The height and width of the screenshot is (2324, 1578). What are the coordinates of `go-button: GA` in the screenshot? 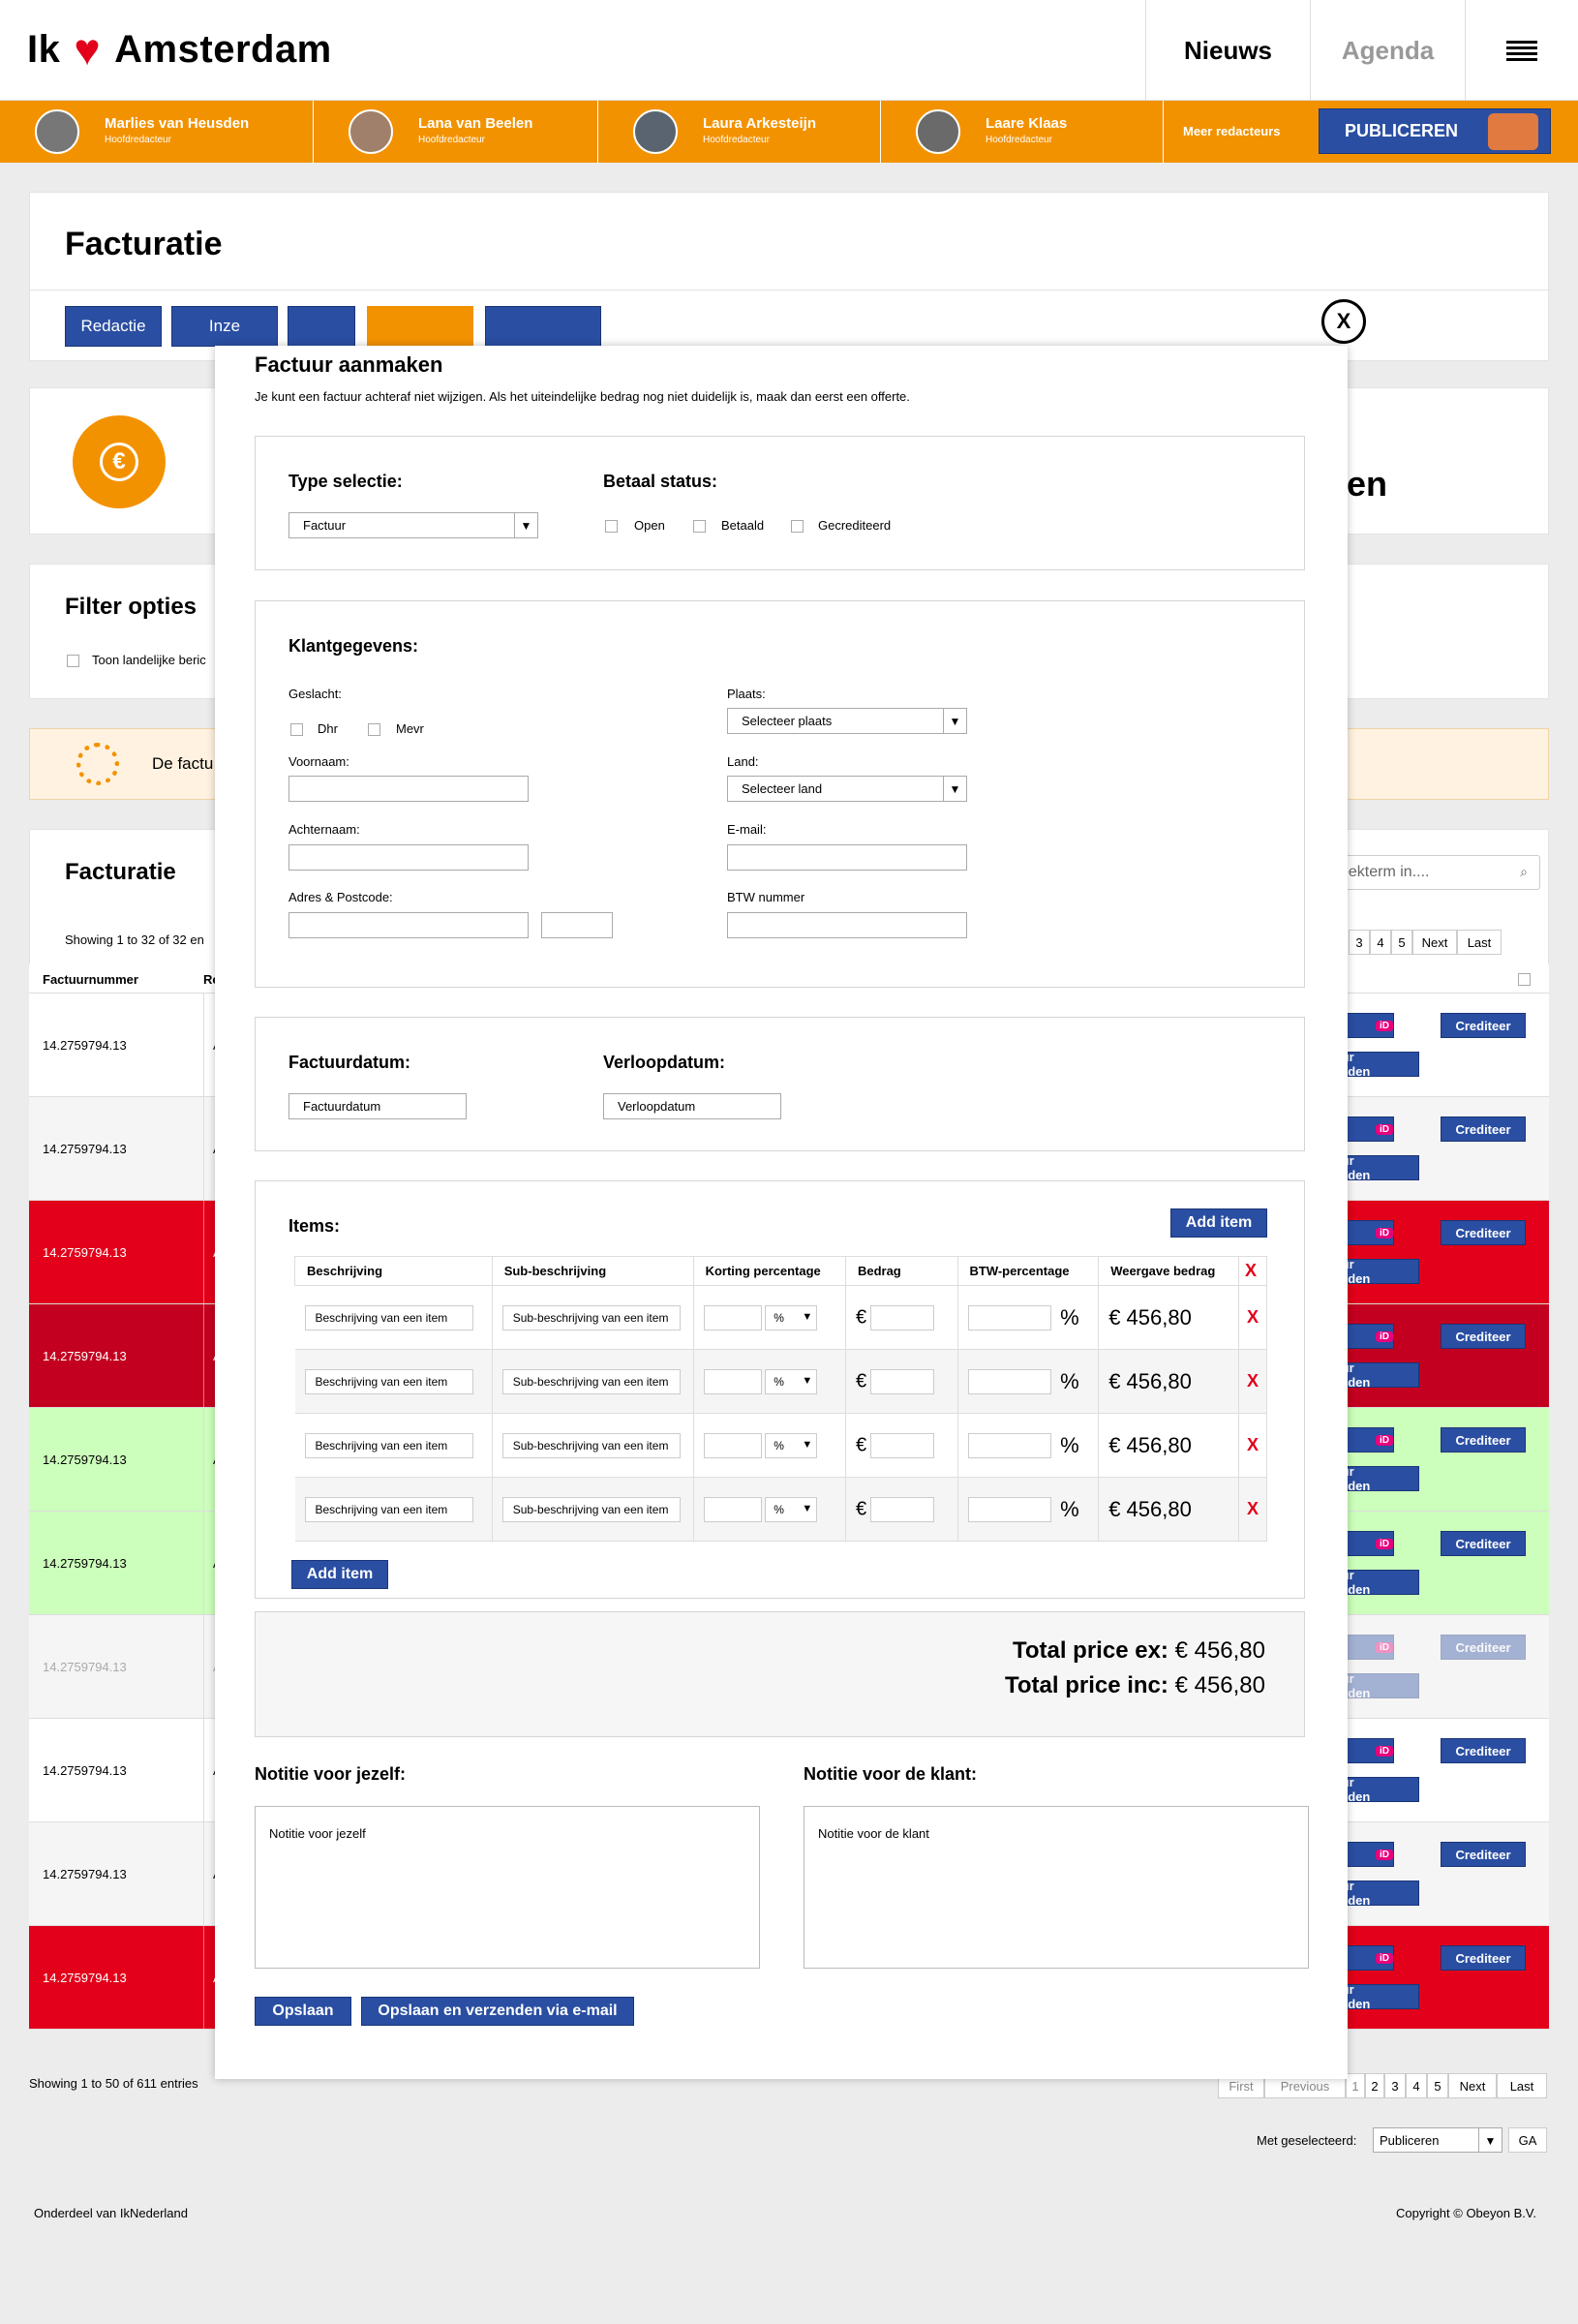 It's located at (1527, 2140).